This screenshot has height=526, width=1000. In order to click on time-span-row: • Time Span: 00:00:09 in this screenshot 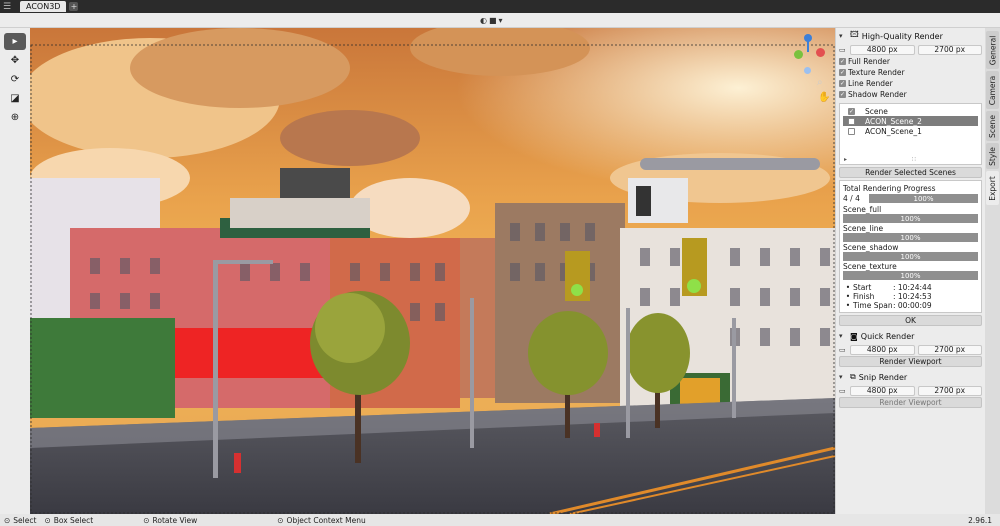, I will do `click(888, 305)`.